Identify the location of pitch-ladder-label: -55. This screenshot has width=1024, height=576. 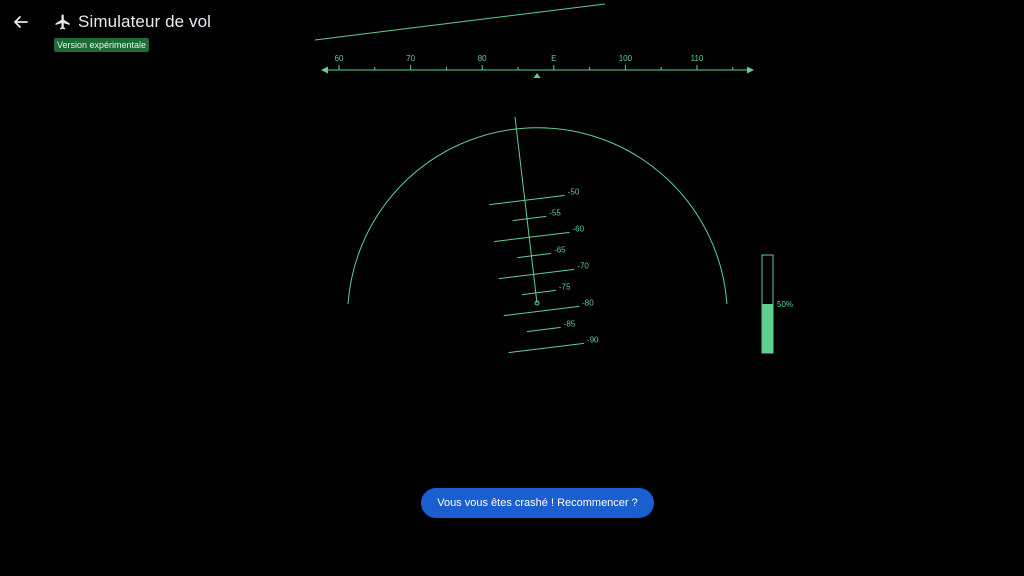
(555, 212).